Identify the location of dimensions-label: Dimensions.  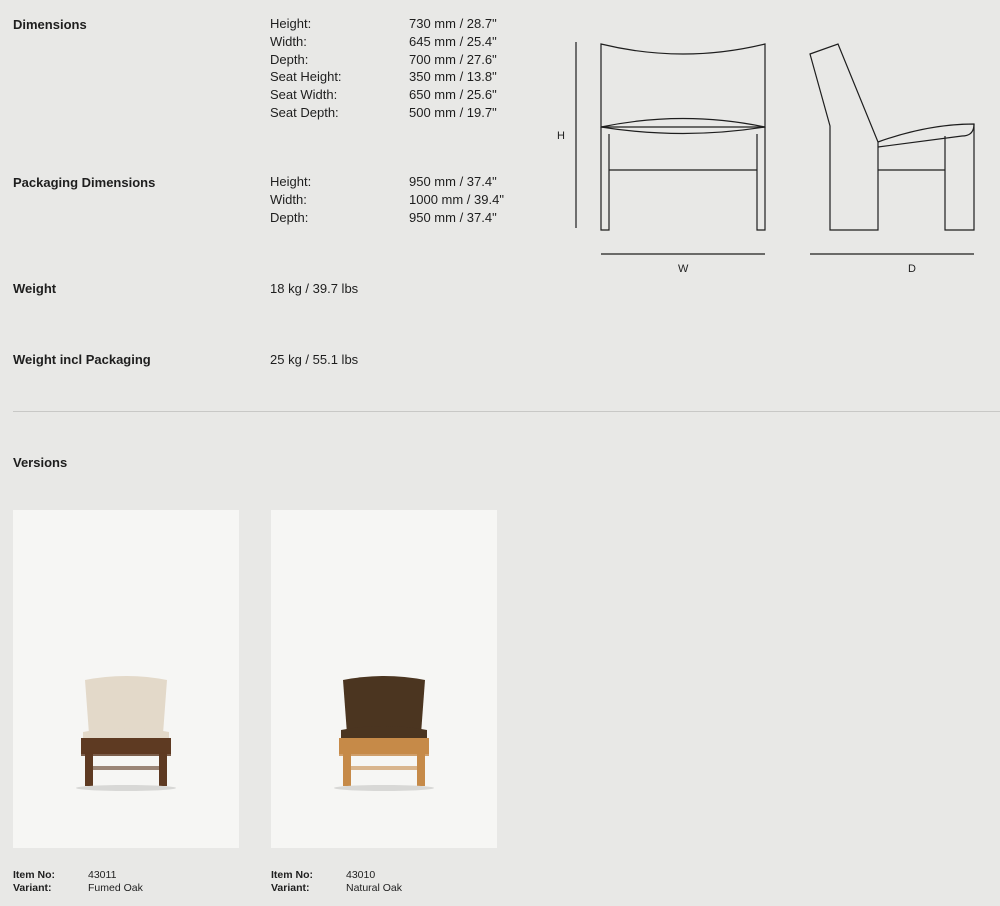
(50, 24).